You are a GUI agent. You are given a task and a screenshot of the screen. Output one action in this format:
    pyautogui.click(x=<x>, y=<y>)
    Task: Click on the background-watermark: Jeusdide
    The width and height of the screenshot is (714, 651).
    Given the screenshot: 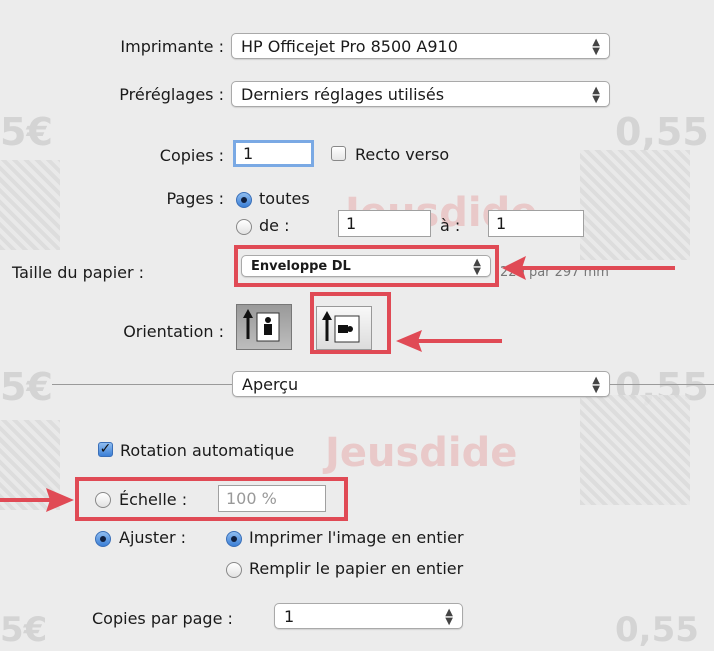 What is the action you would take?
    pyautogui.click(x=421, y=453)
    